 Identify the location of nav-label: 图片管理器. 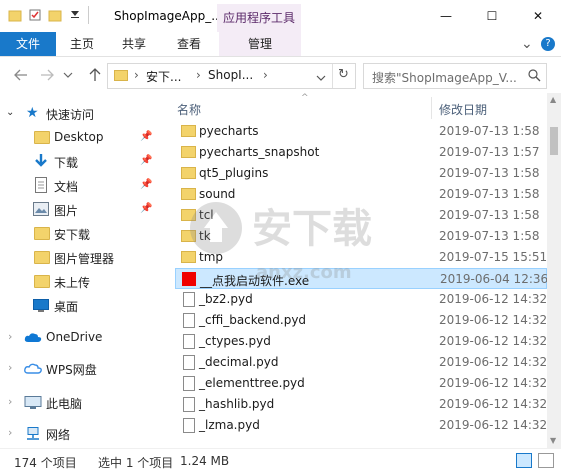
(84, 259).